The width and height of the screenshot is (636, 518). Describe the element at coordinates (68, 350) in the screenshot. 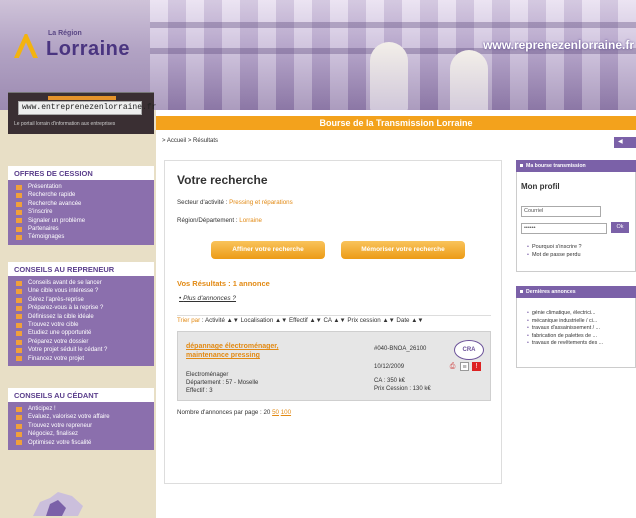

I see `sidebar-link-label: Votre projet séduit le cédant ?` at that location.